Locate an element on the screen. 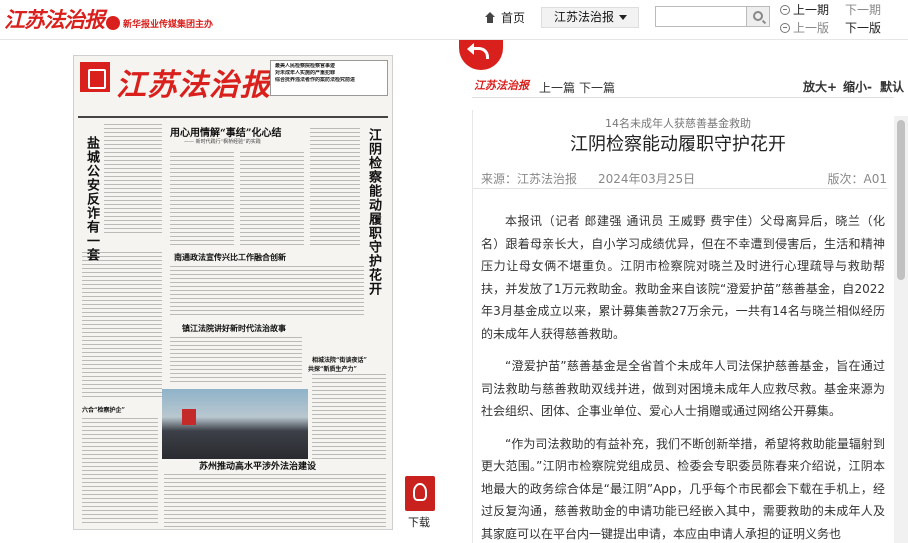 The height and width of the screenshot is (543, 908). article-hotspot-nantong: 南通政法宣传兴比工作融合创新 is located at coordinates (230, 257).